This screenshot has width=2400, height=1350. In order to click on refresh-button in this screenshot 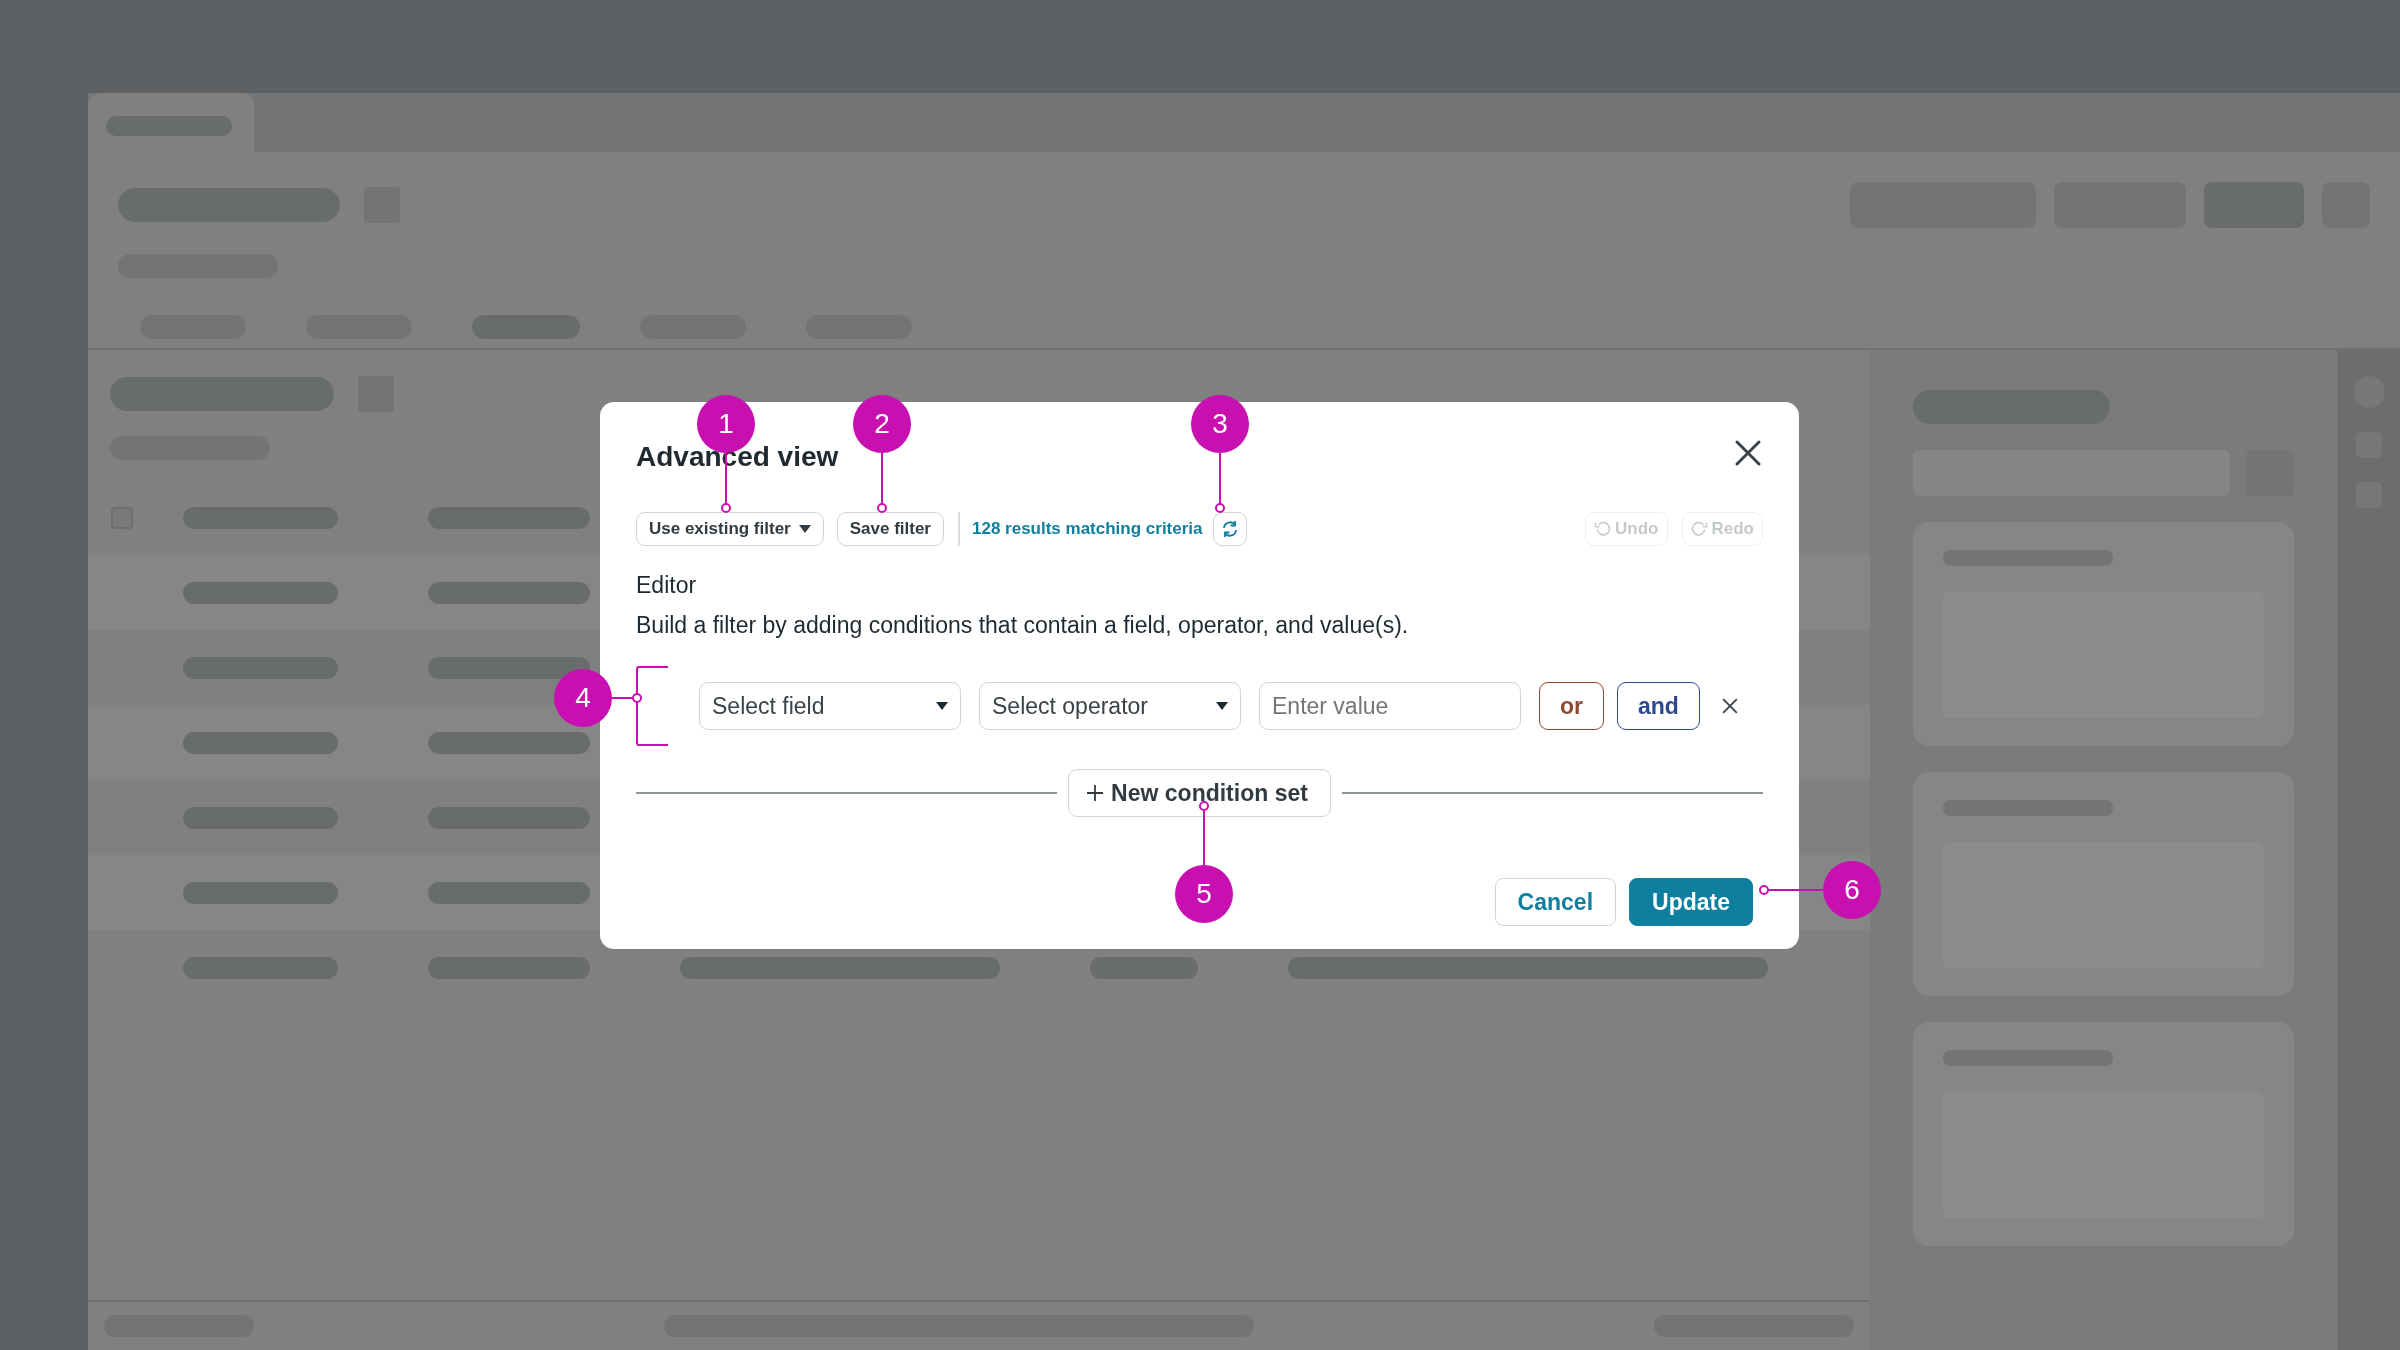, I will do `click(1229, 529)`.